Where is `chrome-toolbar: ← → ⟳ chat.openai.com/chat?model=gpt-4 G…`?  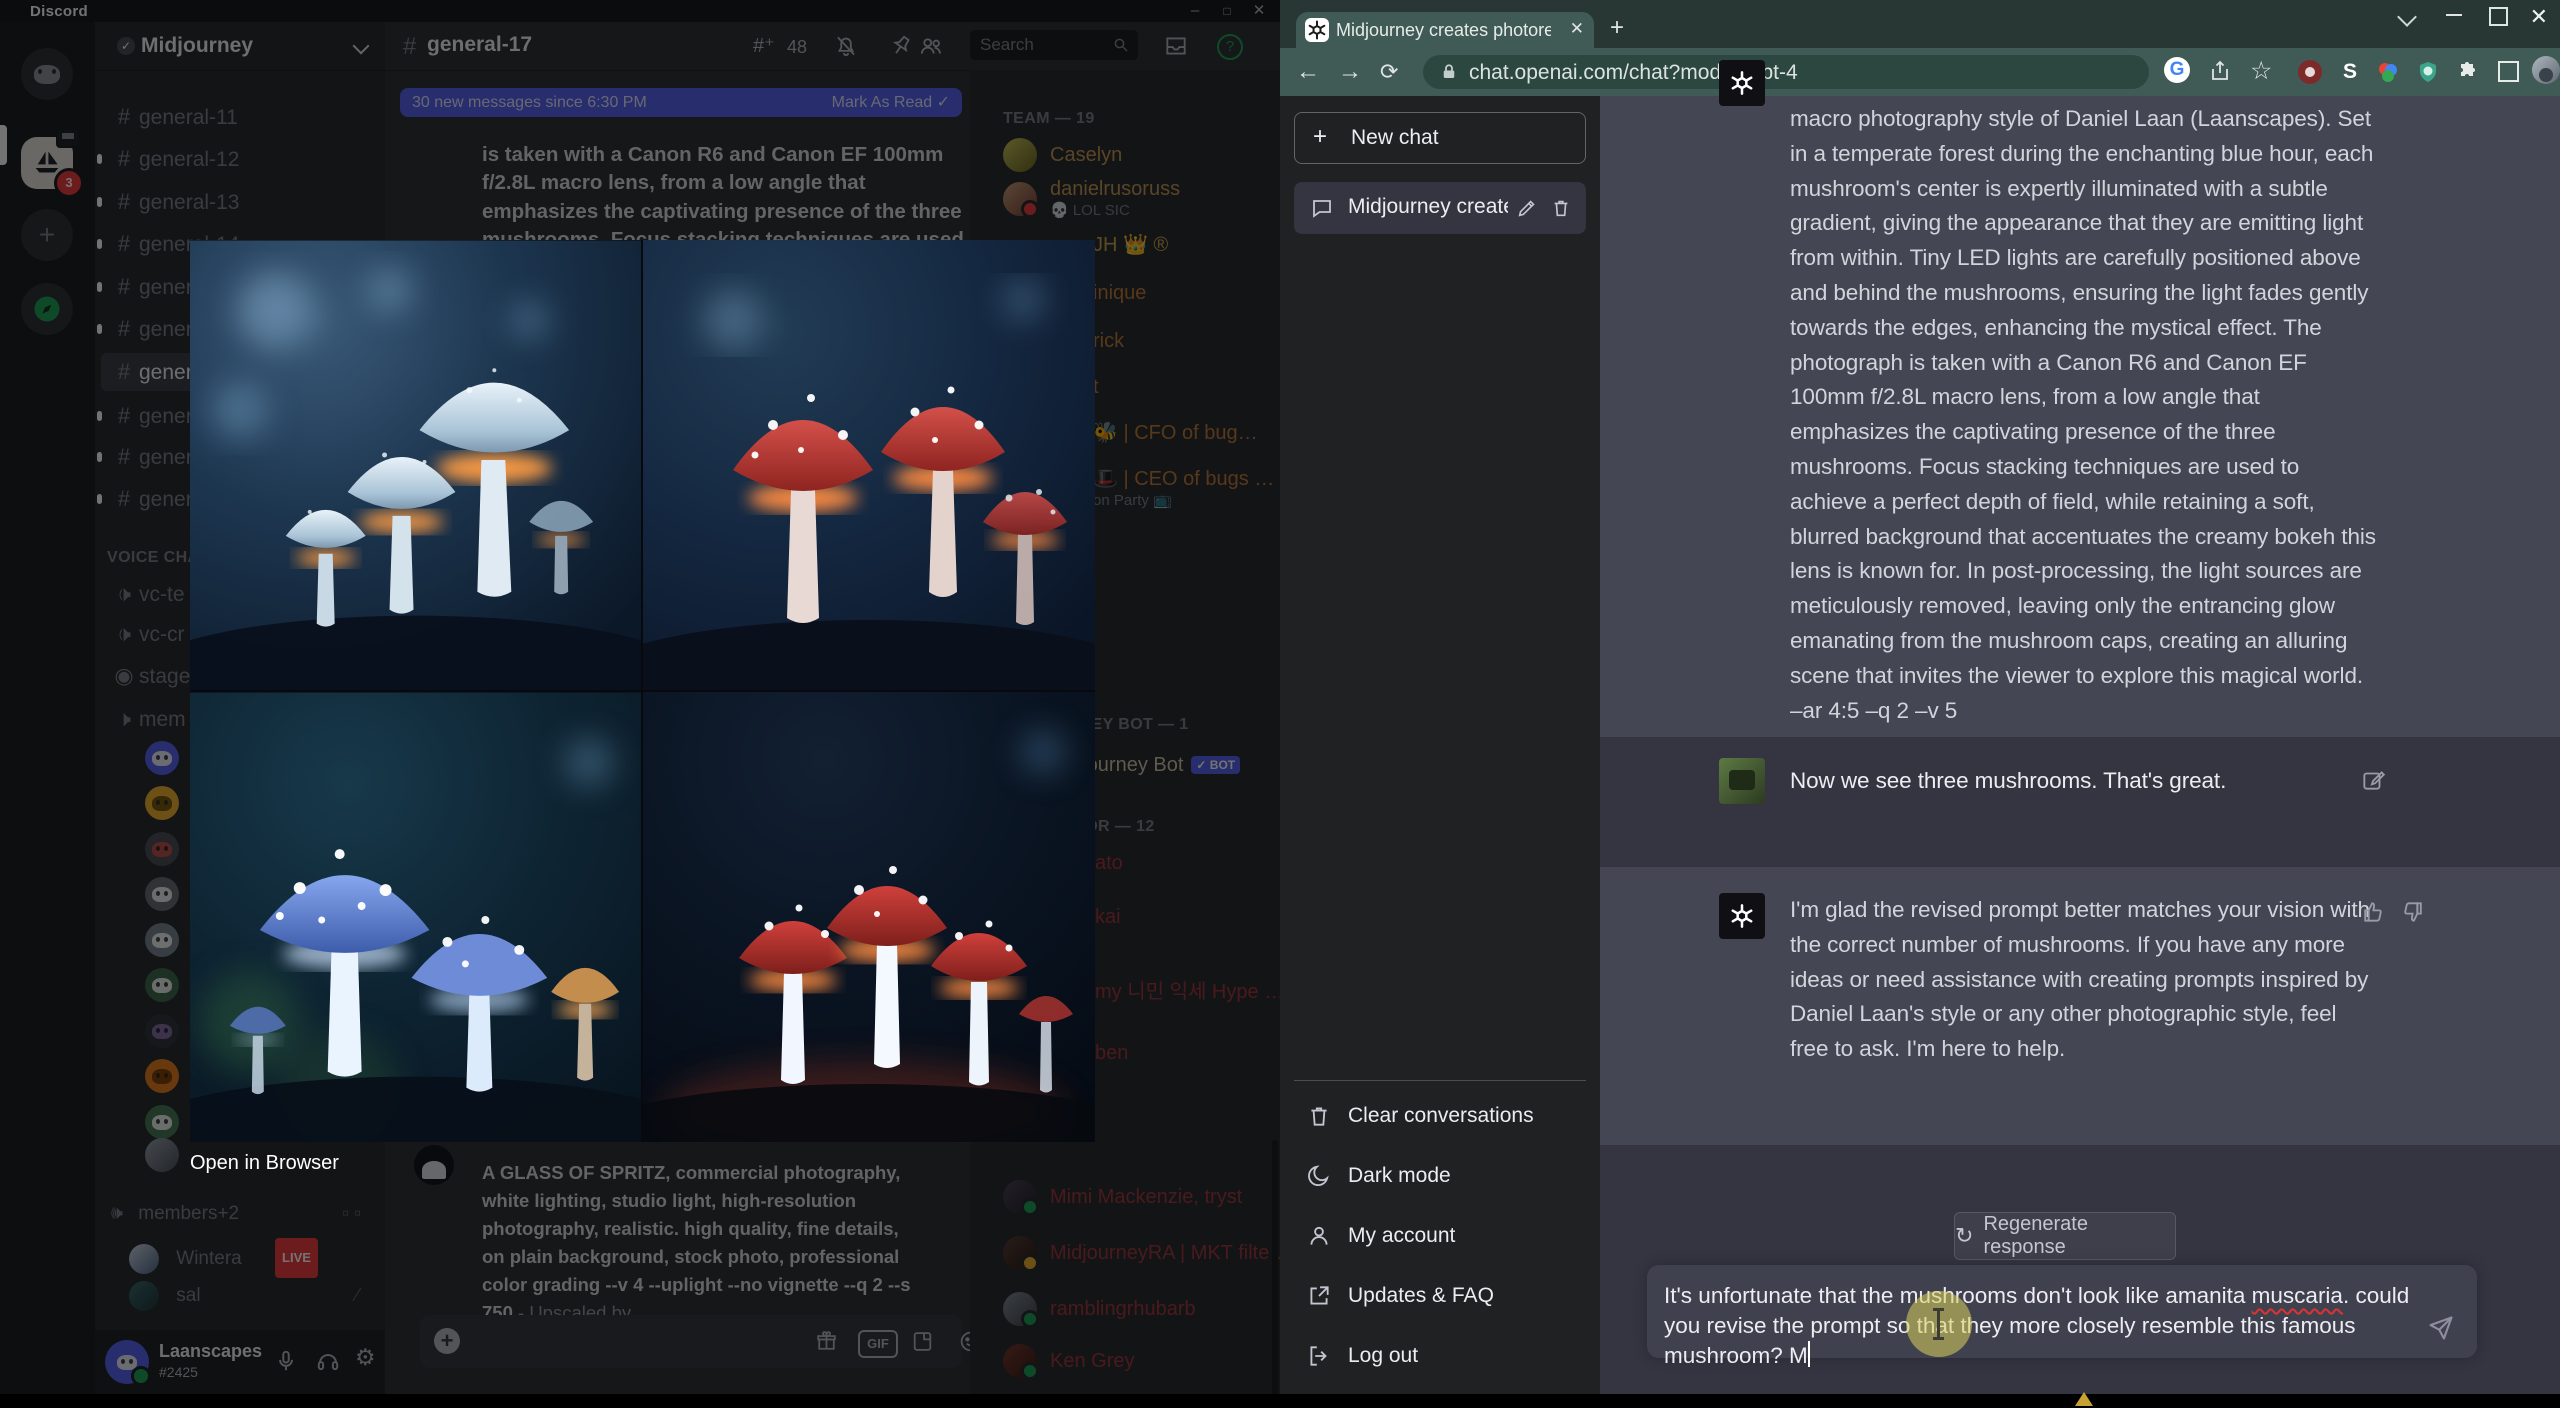 chrome-toolbar: ← → ⟳ chat.openai.com/chat?model=gpt-4 G… is located at coordinates (1920, 72).